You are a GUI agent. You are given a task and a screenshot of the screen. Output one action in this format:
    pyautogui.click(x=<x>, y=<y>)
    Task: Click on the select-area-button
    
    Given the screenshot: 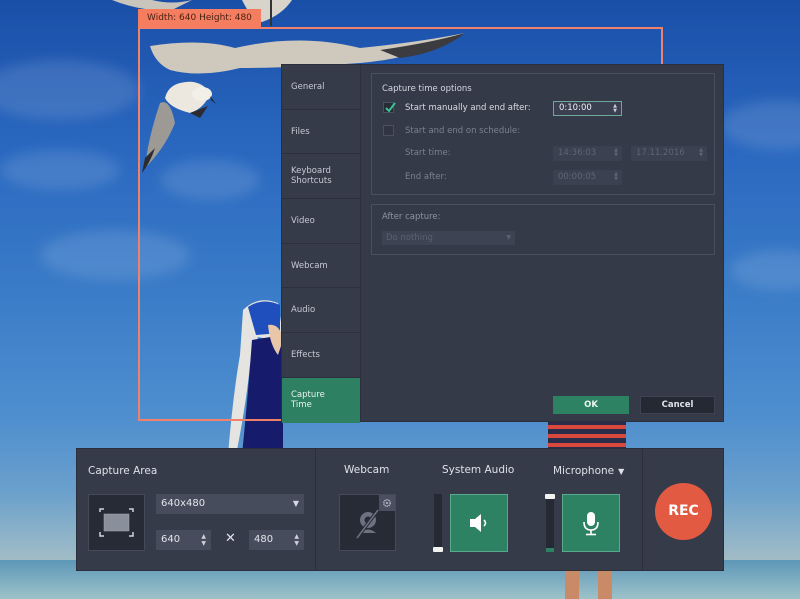 What is the action you would take?
    pyautogui.click(x=116, y=522)
    